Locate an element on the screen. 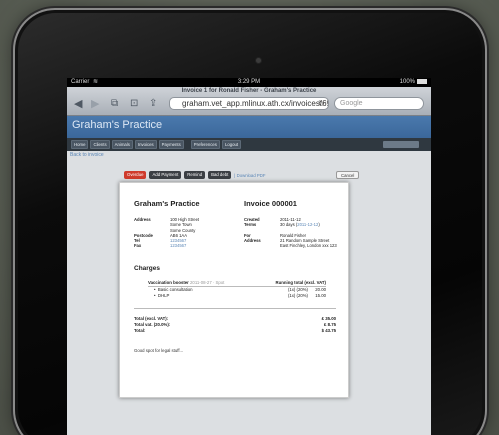 The width and height of the screenshot is (499, 435). tabs-icon: ⧉ is located at coordinates (114, 104).